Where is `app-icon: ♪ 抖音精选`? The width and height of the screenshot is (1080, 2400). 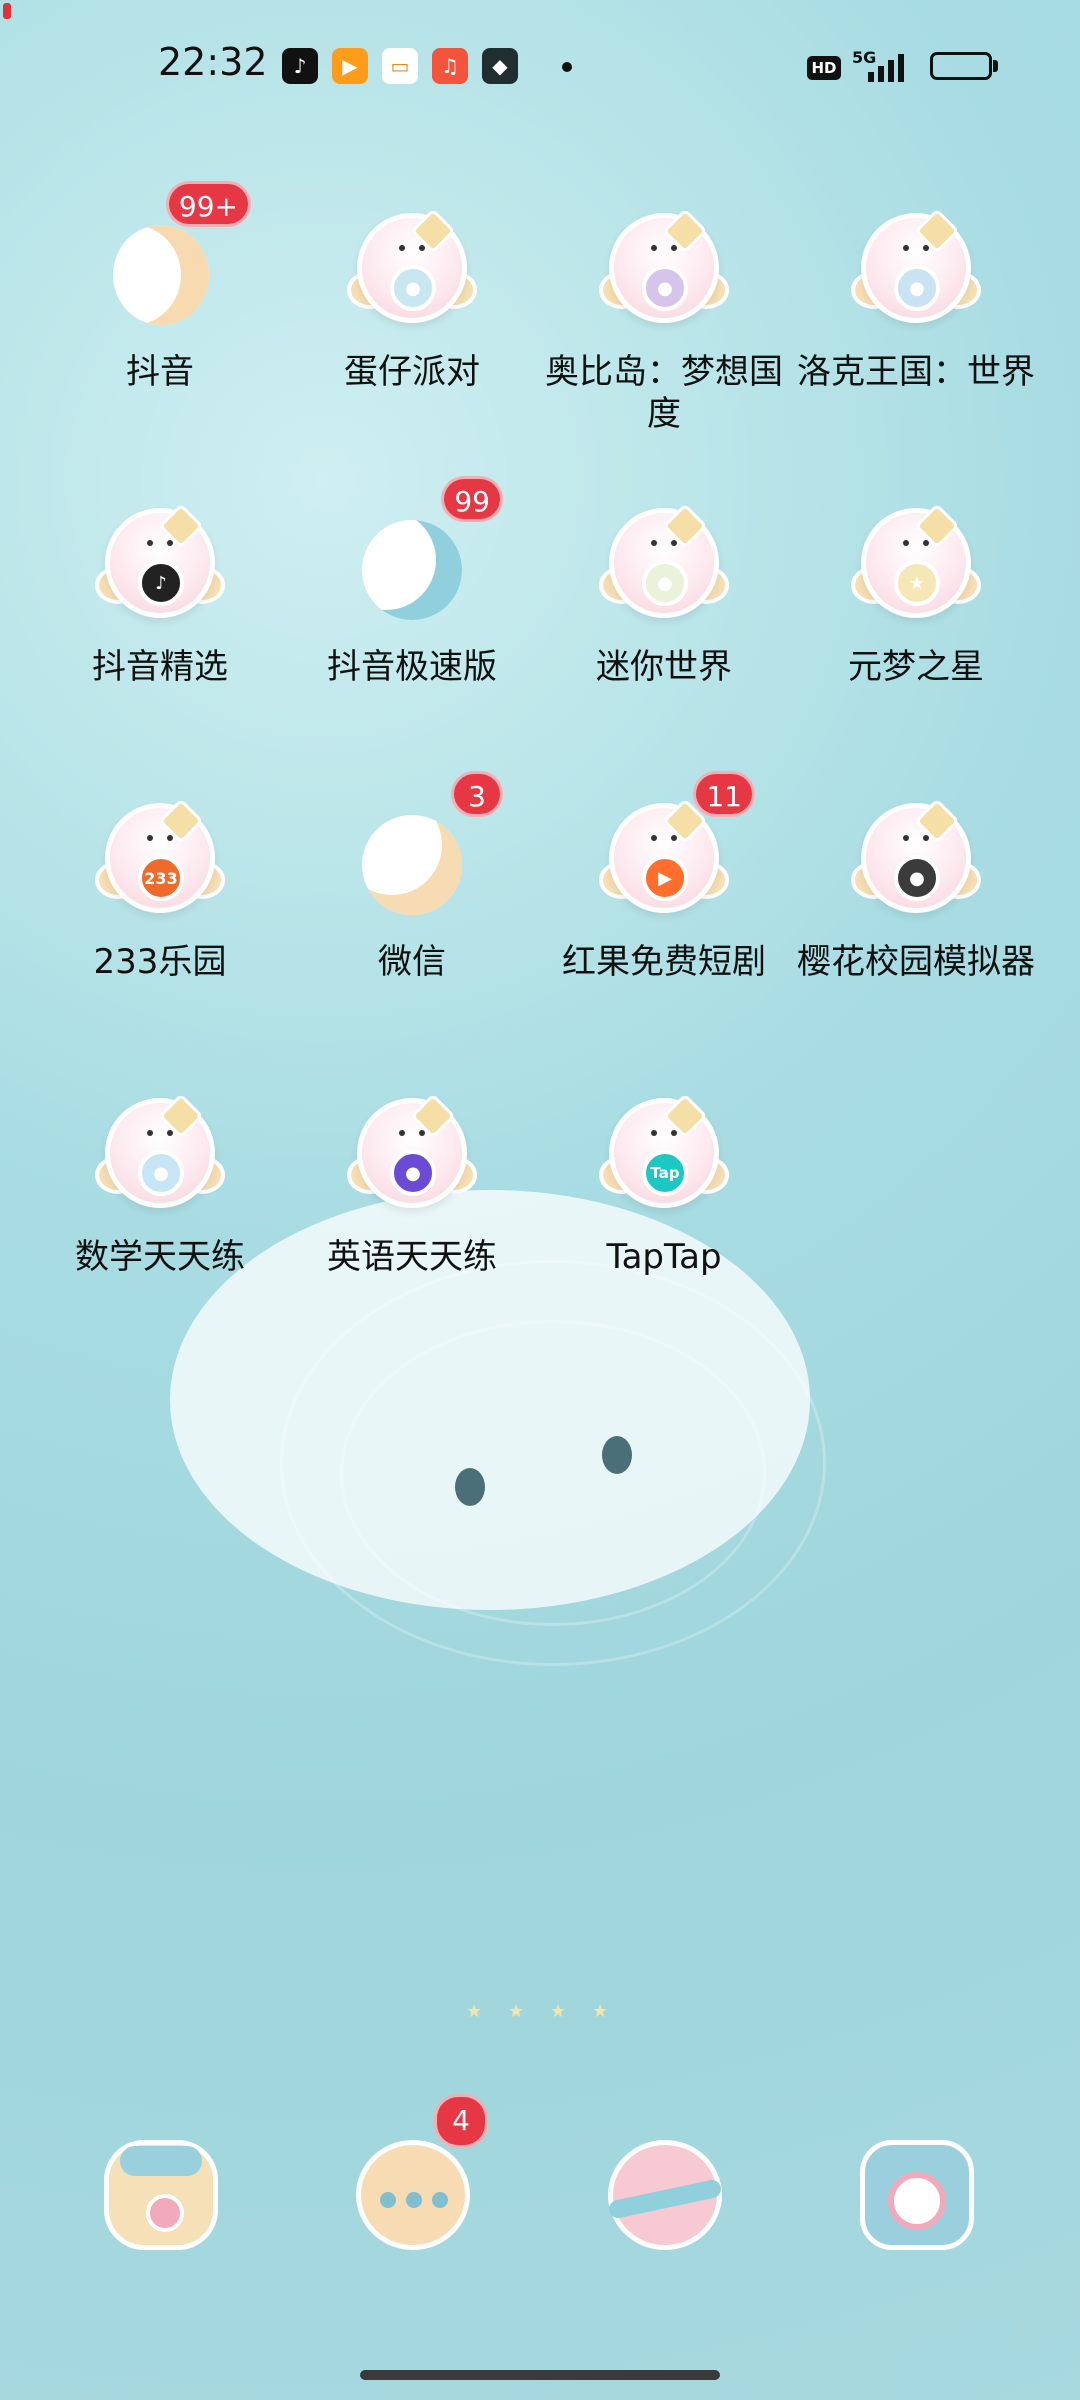 app-icon: ♪ 抖音精选 is located at coordinates (160, 594).